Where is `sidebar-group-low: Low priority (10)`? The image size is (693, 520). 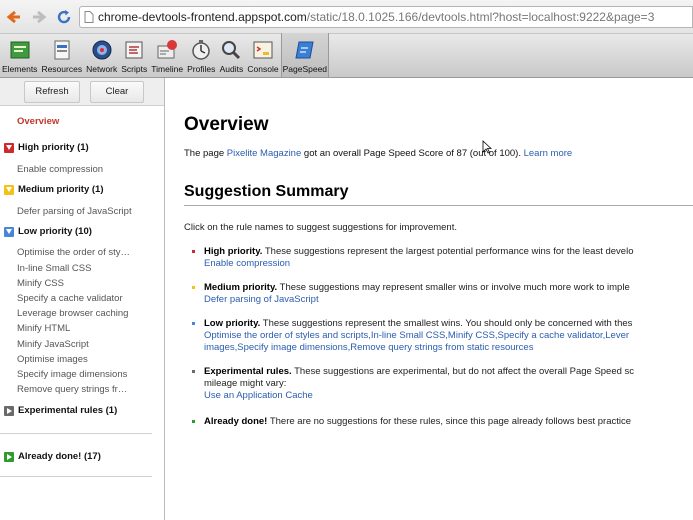
sidebar-group-low: Low priority (10) is located at coordinates (48, 231).